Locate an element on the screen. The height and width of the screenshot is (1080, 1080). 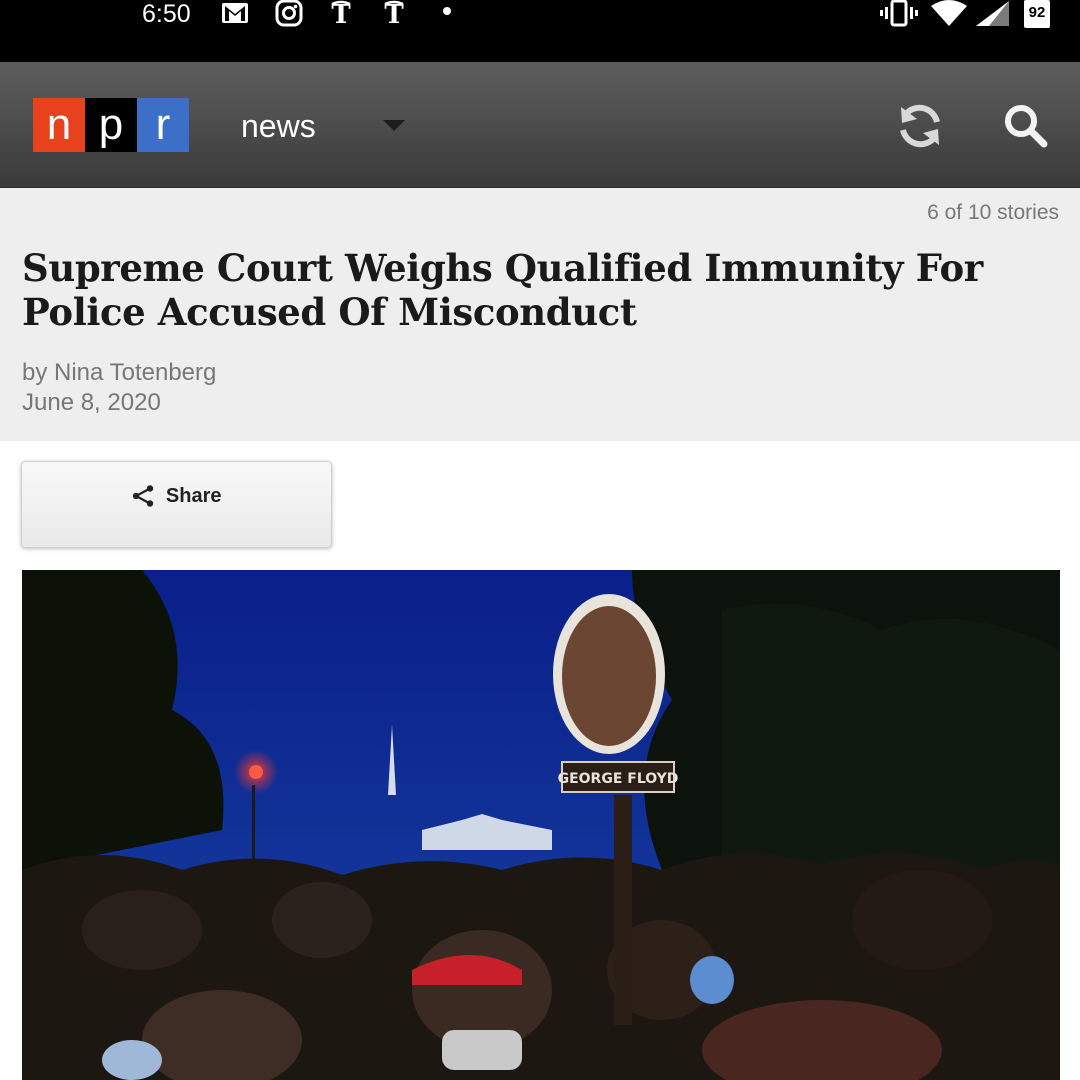
status-time: 6:50 is located at coordinates (166, 14).